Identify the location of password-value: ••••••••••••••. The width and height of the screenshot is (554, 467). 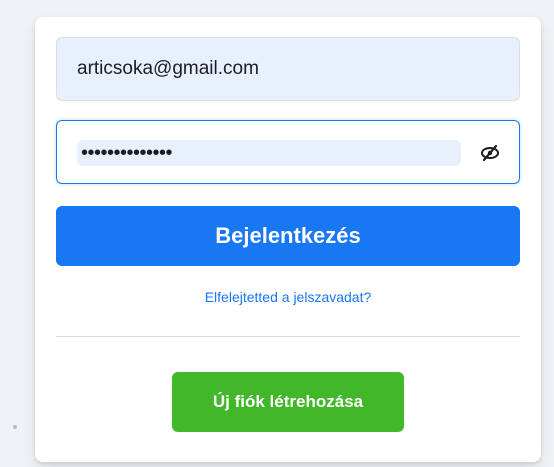
(269, 153).